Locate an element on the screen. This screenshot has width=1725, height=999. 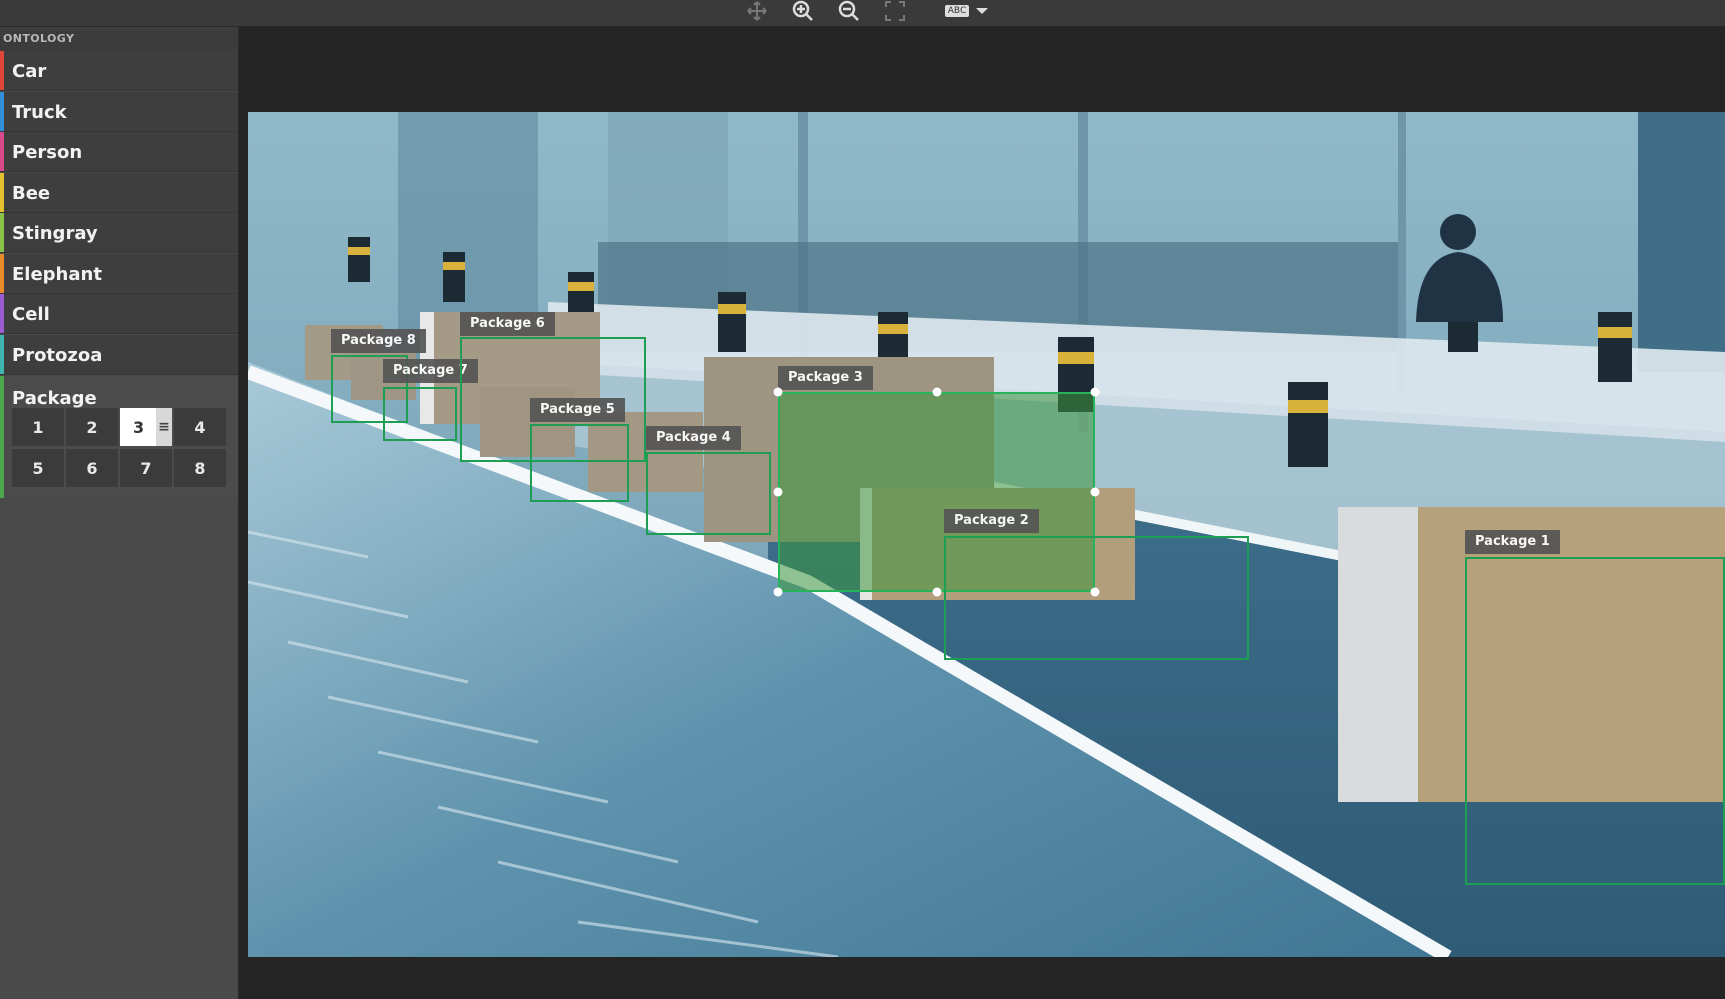
instance-number: 5 is located at coordinates (38, 468).